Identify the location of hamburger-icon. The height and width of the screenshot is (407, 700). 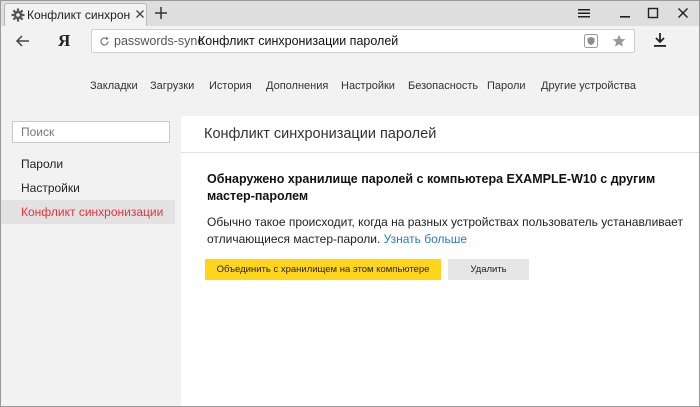
(584, 13).